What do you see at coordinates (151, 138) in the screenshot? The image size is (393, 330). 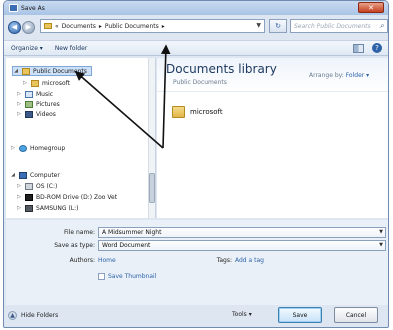 I see `navigation-scrollbar` at bounding box center [151, 138].